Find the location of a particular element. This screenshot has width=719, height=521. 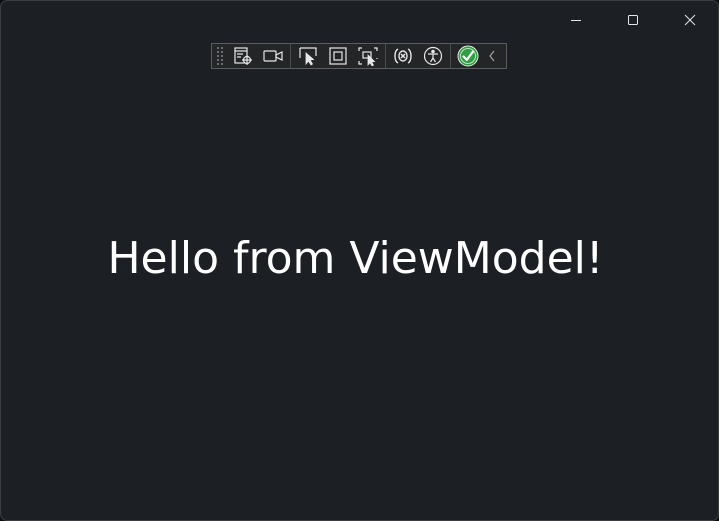

xaml-debug-toolbar is located at coordinates (359, 56).